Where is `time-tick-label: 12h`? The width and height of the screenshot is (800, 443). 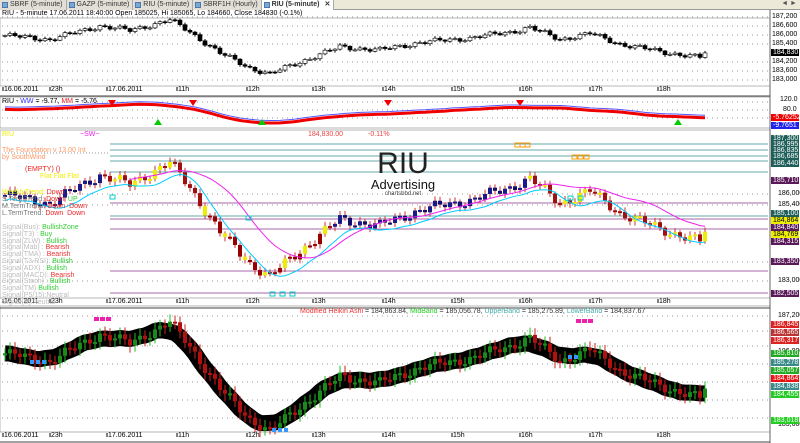
time-tick-label: 12h is located at coordinates (254, 301).